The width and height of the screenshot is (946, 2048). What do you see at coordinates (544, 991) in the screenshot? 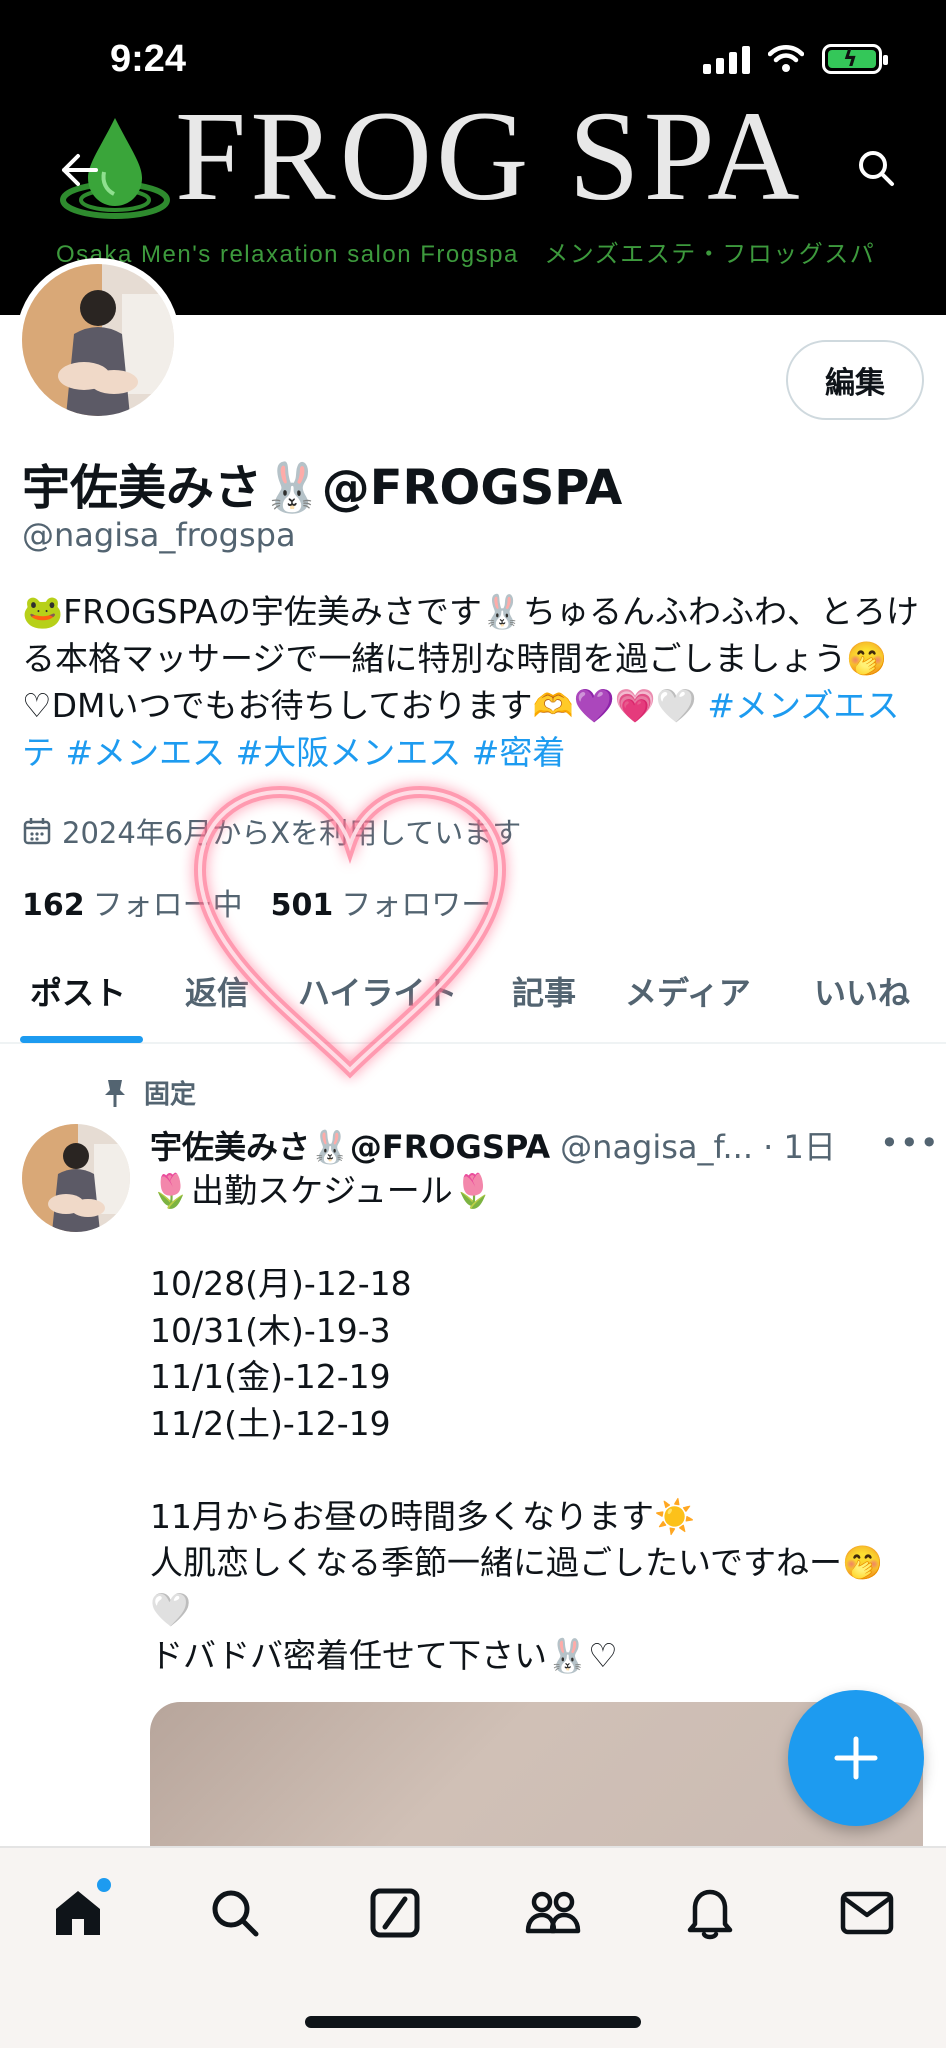
I see `tab-articles: 記事` at bounding box center [544, 991].